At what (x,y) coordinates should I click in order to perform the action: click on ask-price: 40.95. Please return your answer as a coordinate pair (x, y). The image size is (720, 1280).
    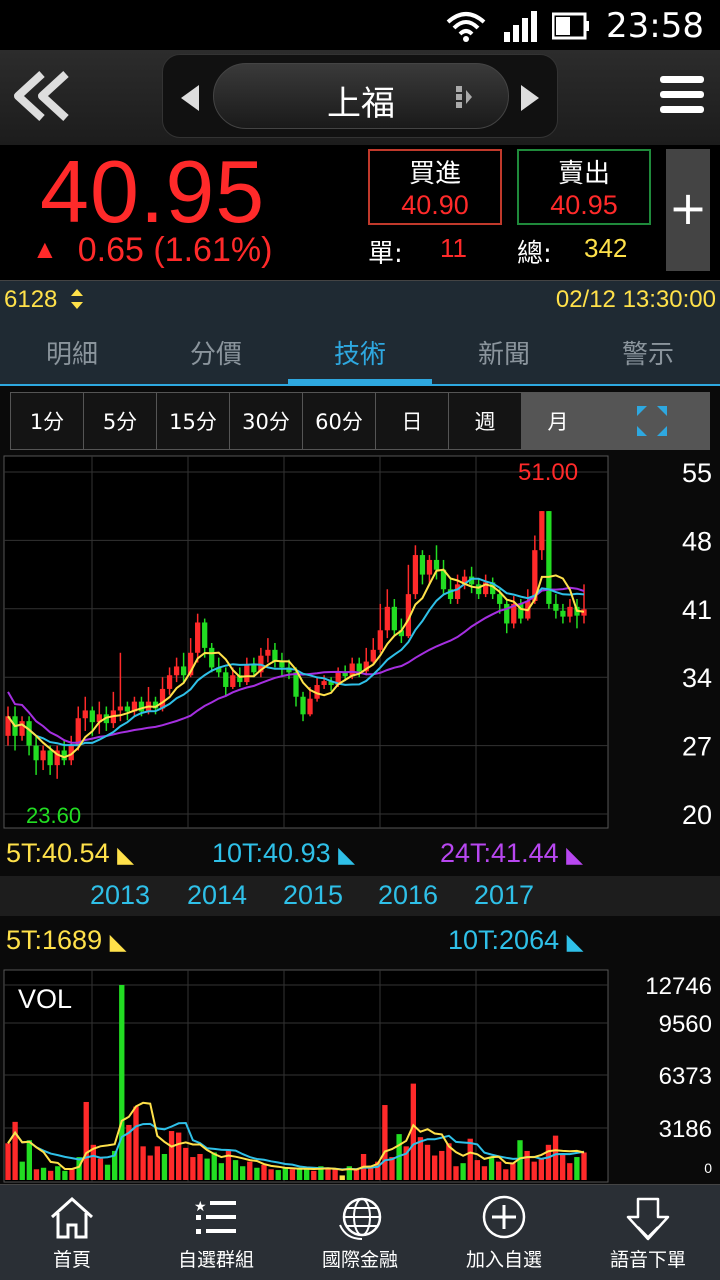
    Looking at the image, I should click on (584, 205).